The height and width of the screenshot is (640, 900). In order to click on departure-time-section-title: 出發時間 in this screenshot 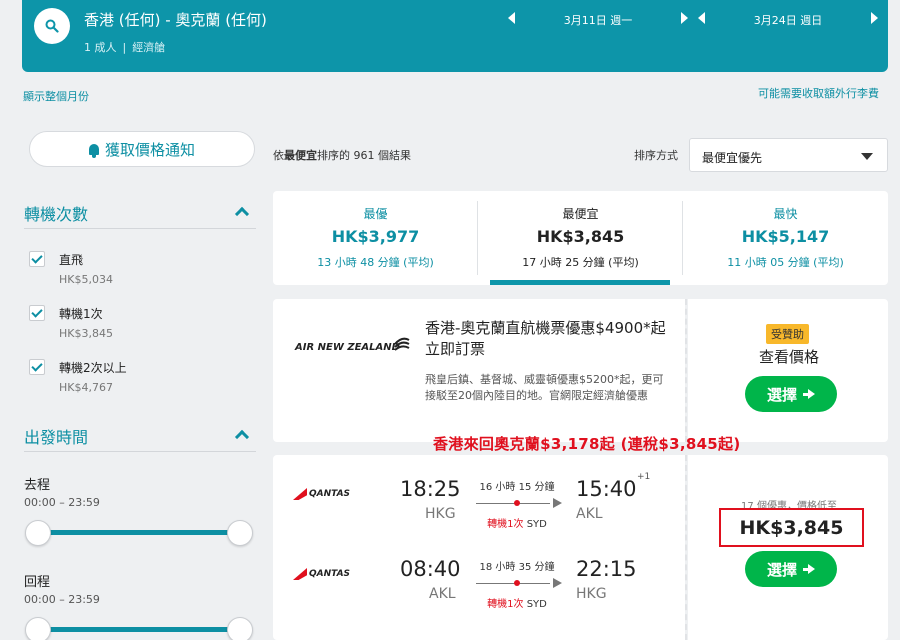, I will do `click(56, 436)`.